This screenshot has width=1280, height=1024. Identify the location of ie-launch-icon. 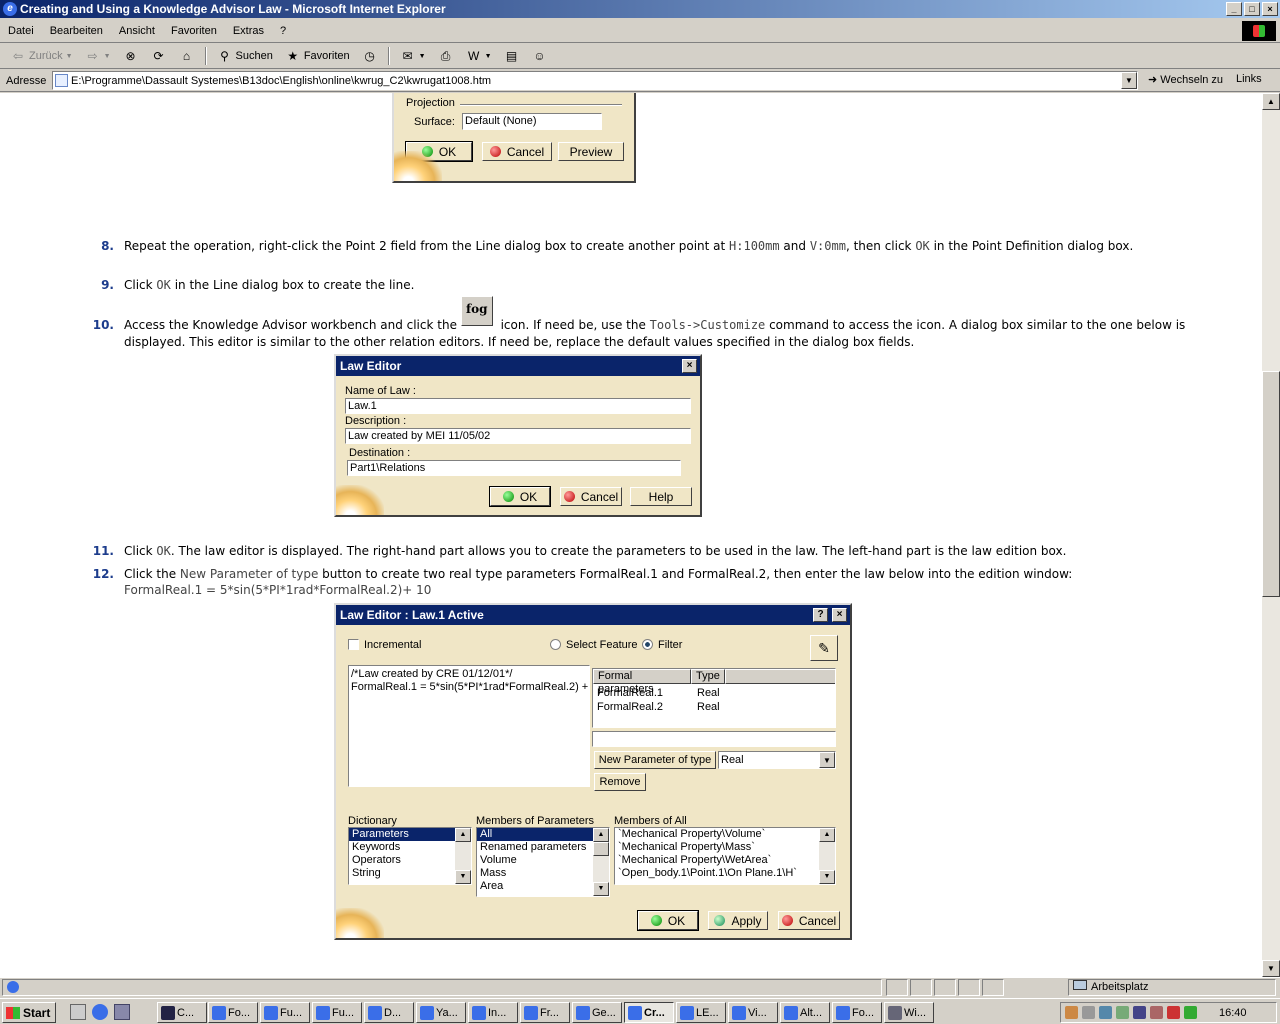
(100, 1012).